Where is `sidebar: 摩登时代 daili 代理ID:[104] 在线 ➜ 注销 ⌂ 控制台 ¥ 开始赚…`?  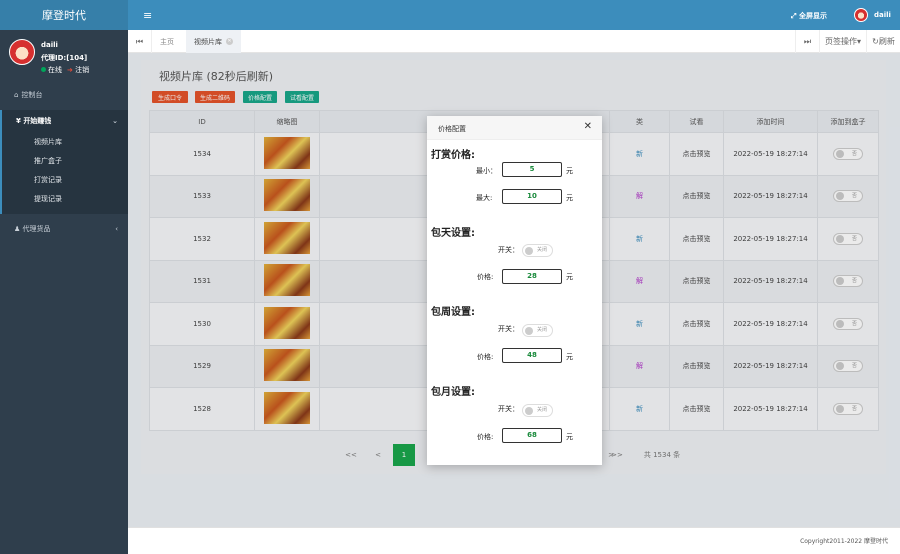
sidebar: 摩登时代 daili 代理ID:[104] 在线 ➜ 注销 ⌂ 控制台 ¥ 开始赚… is located at coordinates (64, 277).